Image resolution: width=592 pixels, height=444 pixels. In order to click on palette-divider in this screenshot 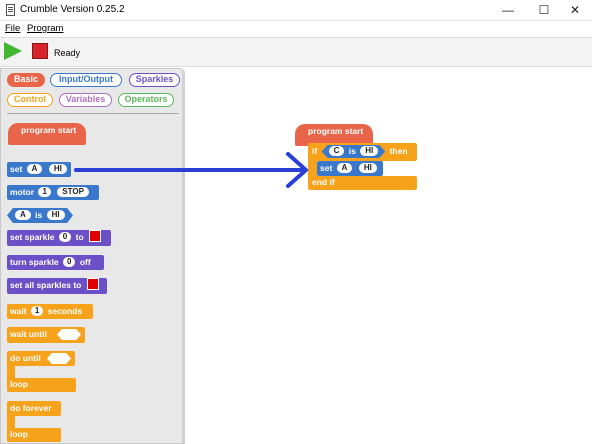, I will do `click(93, 113)`.